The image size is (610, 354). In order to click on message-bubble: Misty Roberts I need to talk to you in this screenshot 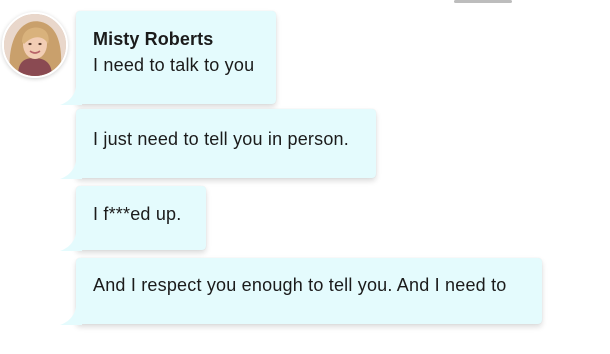, I will do `click(168, 58)`.